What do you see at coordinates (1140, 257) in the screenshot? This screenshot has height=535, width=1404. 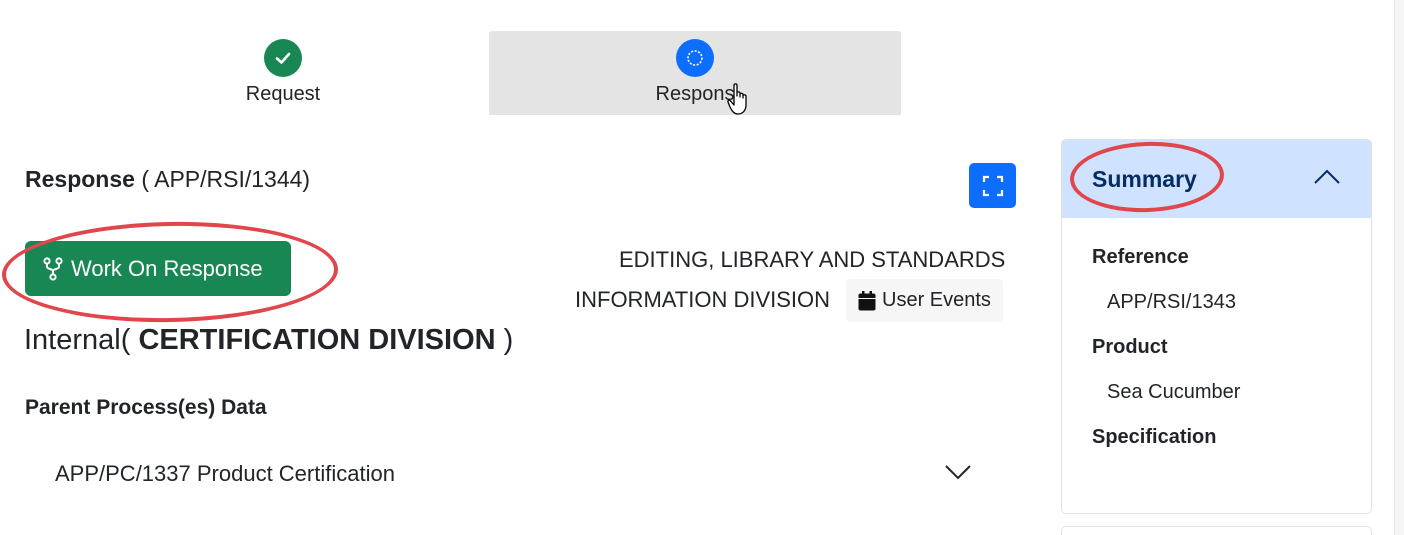 I see `summary-reference-label: Reference` at bounding box center [1140, 257].